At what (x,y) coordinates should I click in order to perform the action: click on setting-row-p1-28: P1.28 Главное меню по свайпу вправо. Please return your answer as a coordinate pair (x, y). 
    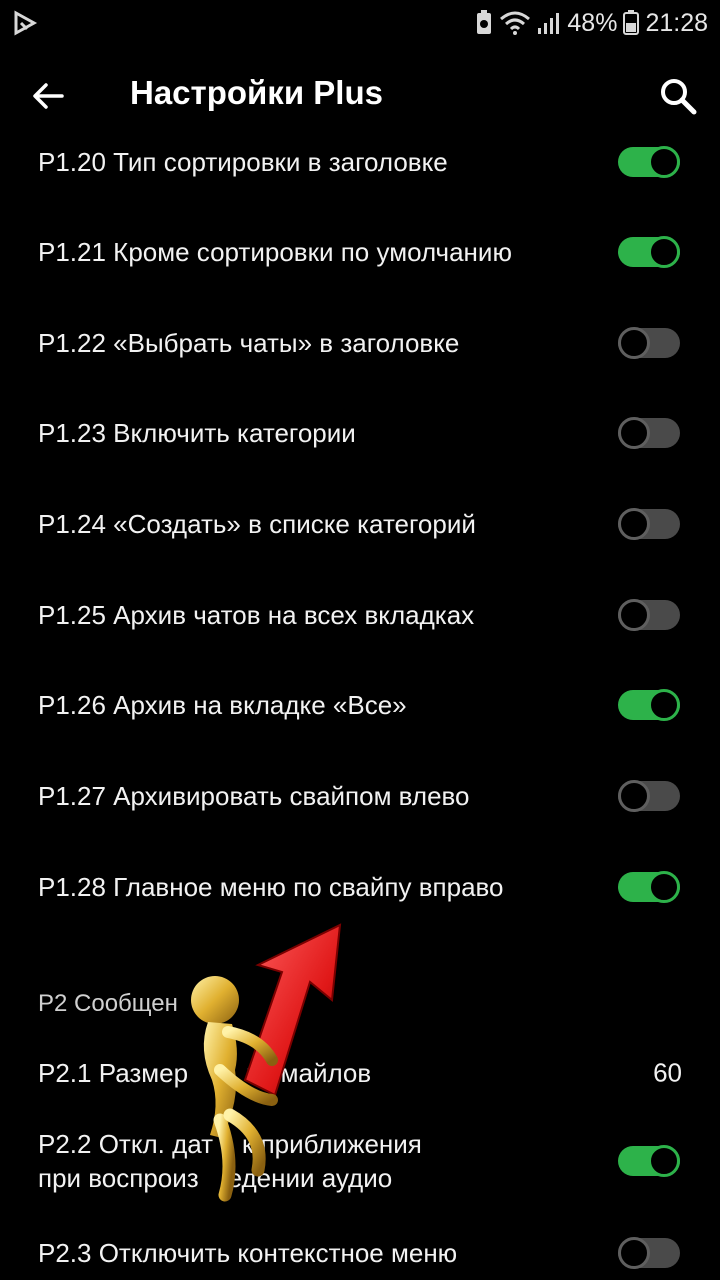
    Looking at the image, I should click on (360, 887).